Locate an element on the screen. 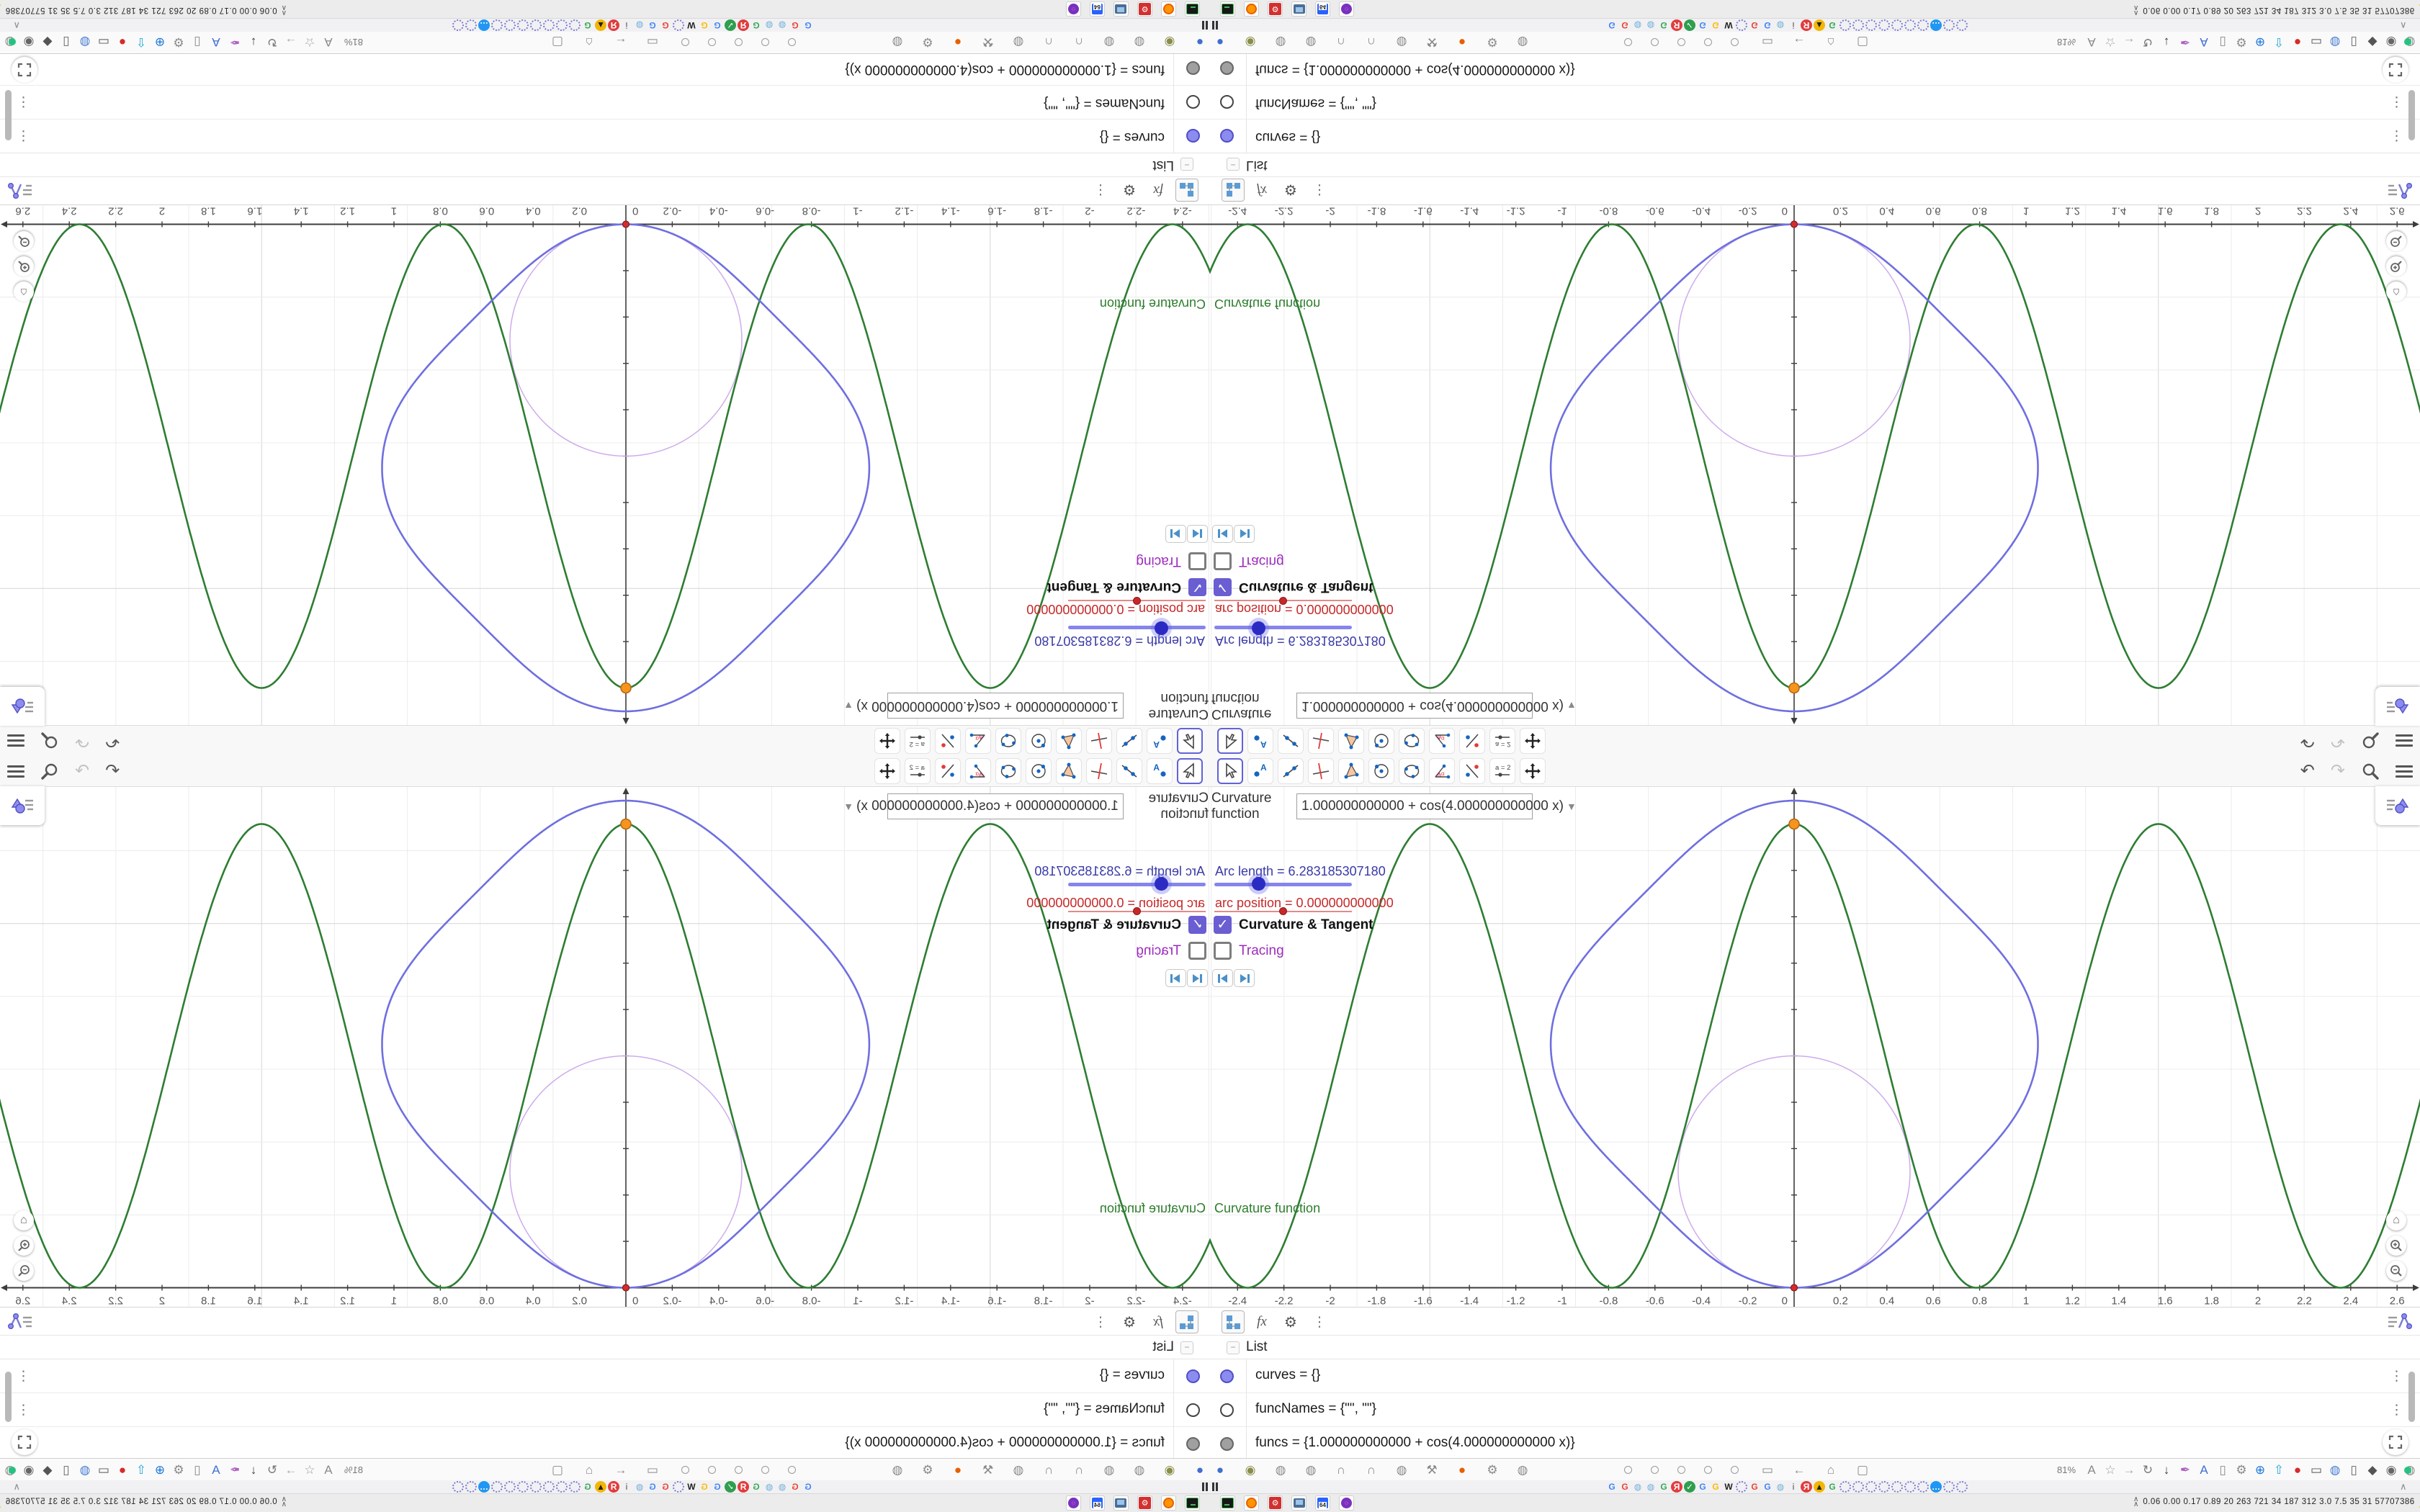 The height and width of the screenshot is (1512, 2420). tool-slider-button: a = 2 is located at coordinates (918, 771).